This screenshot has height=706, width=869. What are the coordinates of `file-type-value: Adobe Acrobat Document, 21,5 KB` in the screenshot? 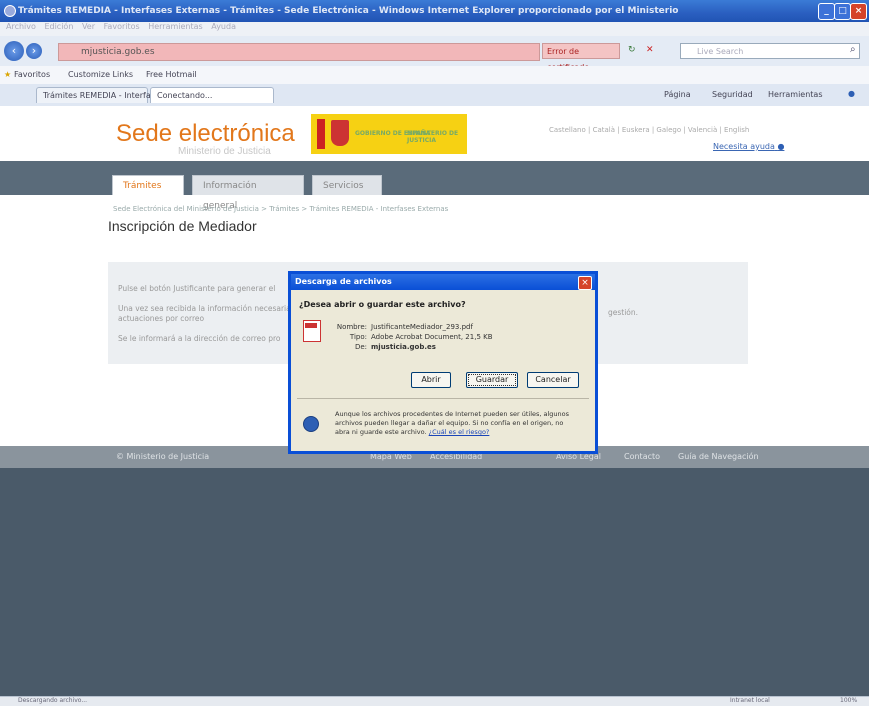 It's located at (432, 337).